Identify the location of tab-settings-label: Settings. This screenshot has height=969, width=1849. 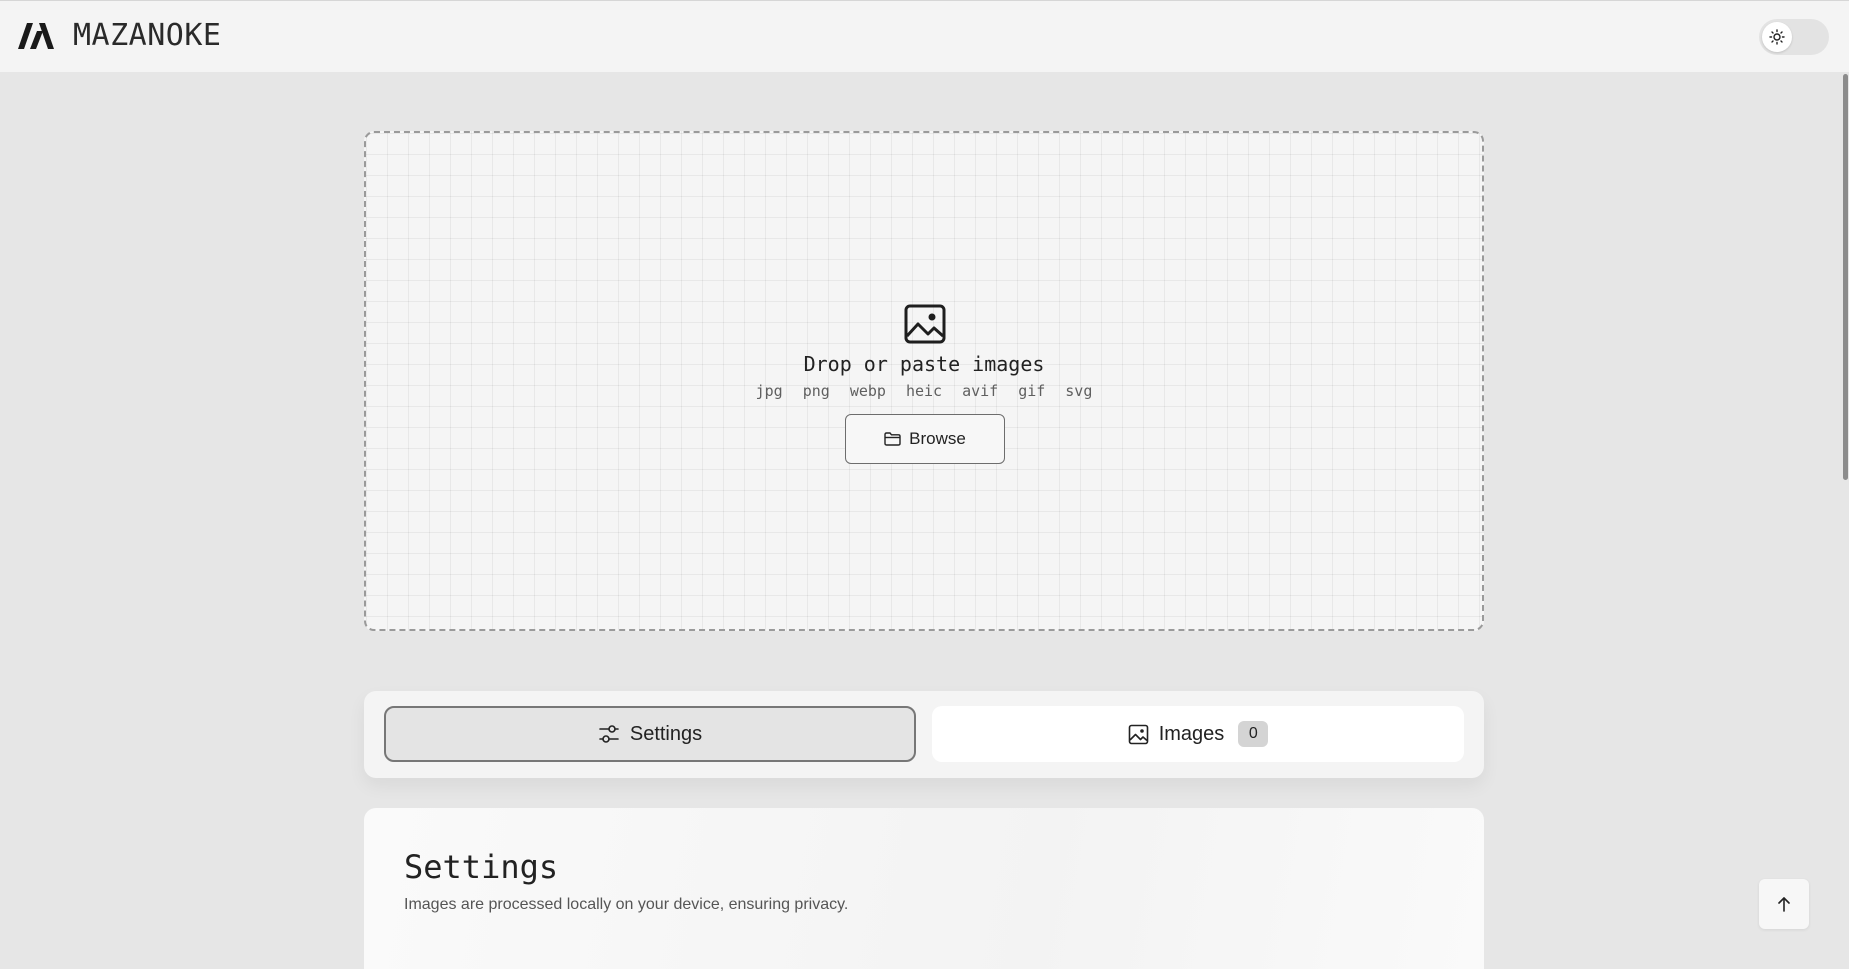
(666, 733).